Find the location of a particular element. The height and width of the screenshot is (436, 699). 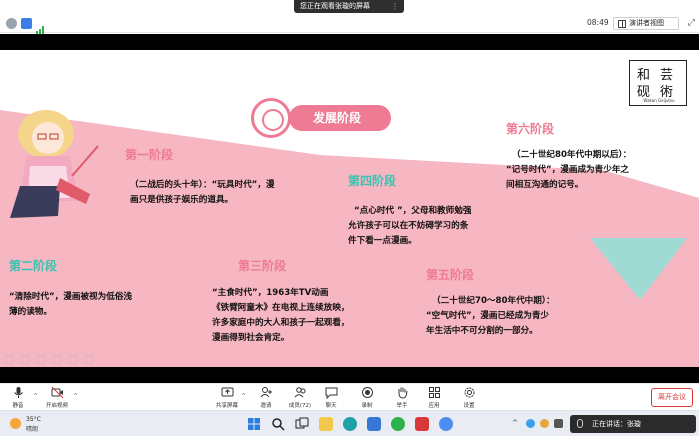

windows-taskbar: 35°C 晴朗 ^ 正在讲话：张璇 is located at coordinates (349, 423).